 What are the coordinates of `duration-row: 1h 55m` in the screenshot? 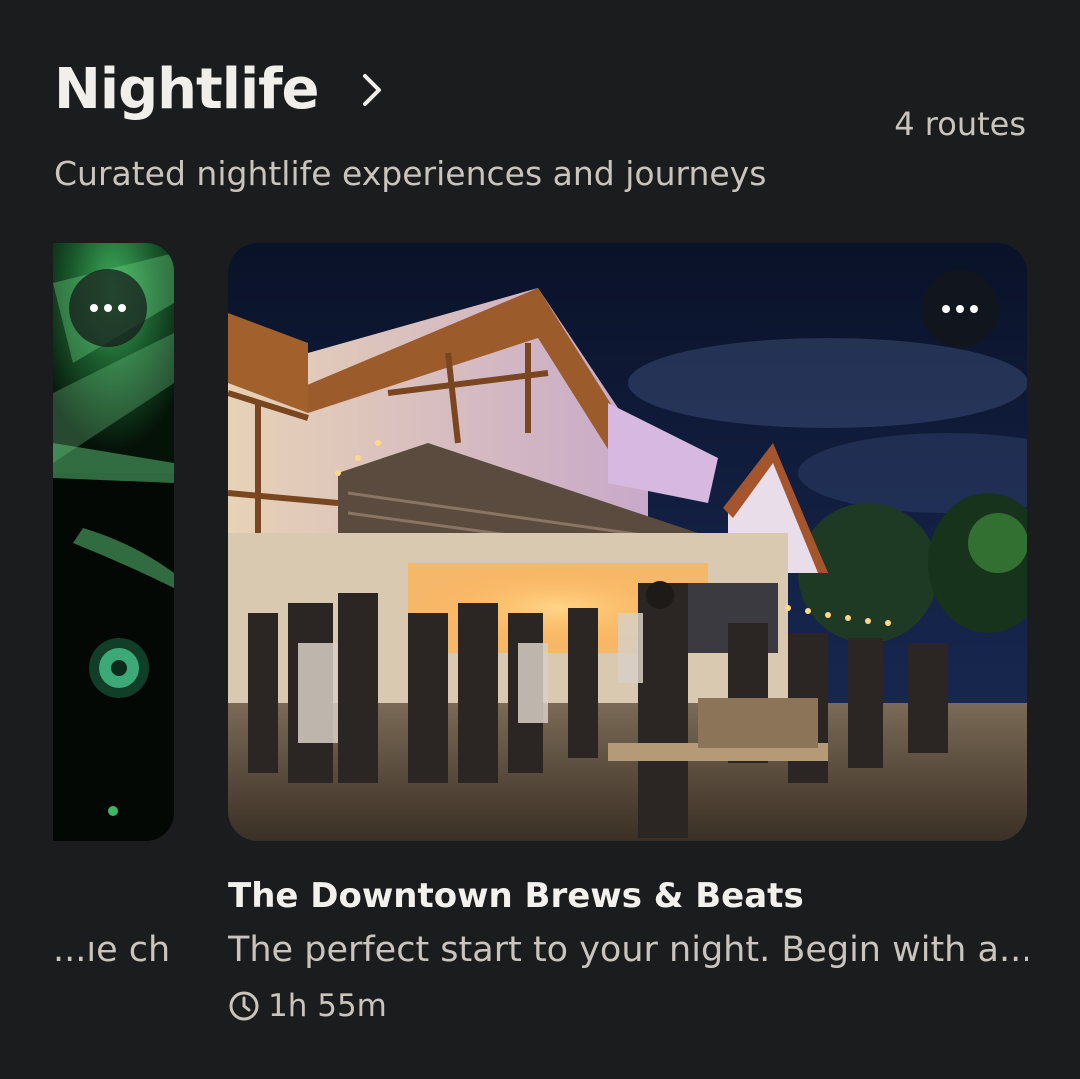 It's located at (307, 1006).